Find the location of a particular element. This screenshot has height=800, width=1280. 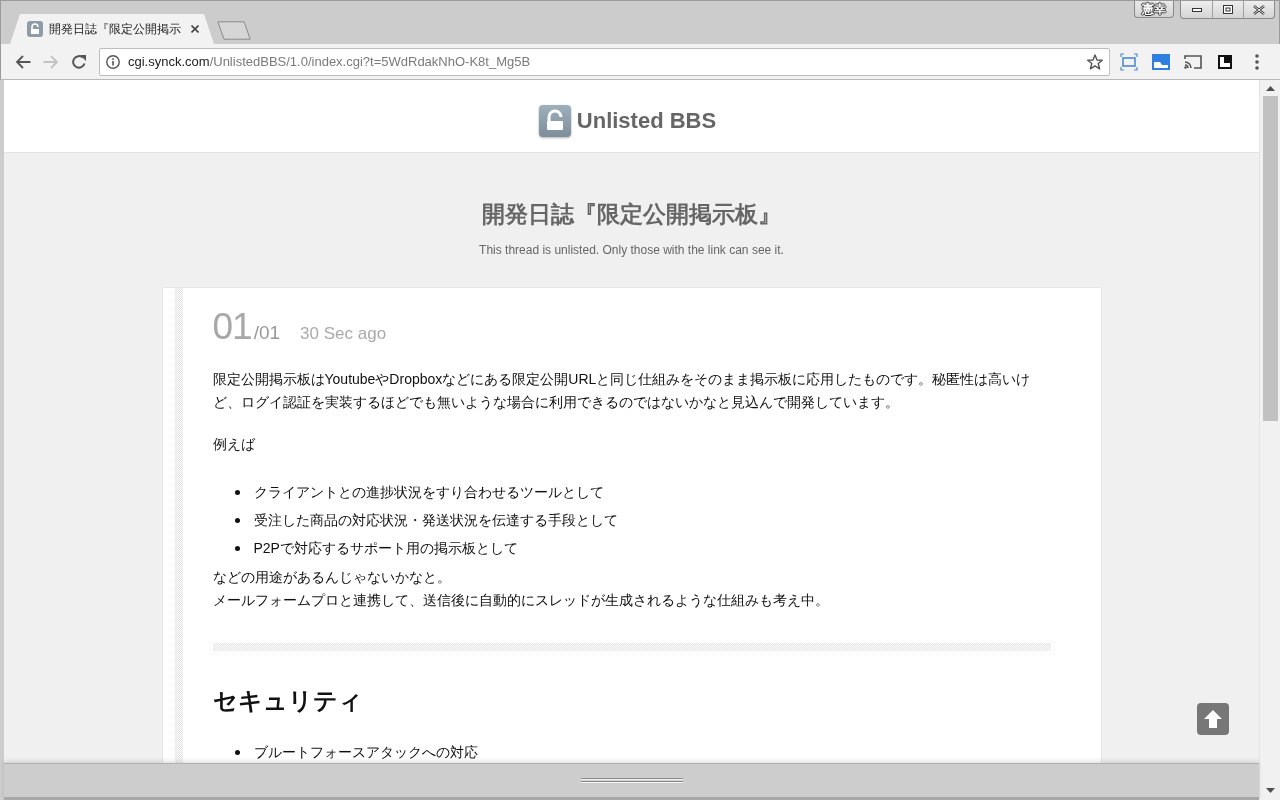

section-heading: セキュリティ is located at coordinates (287, 701).